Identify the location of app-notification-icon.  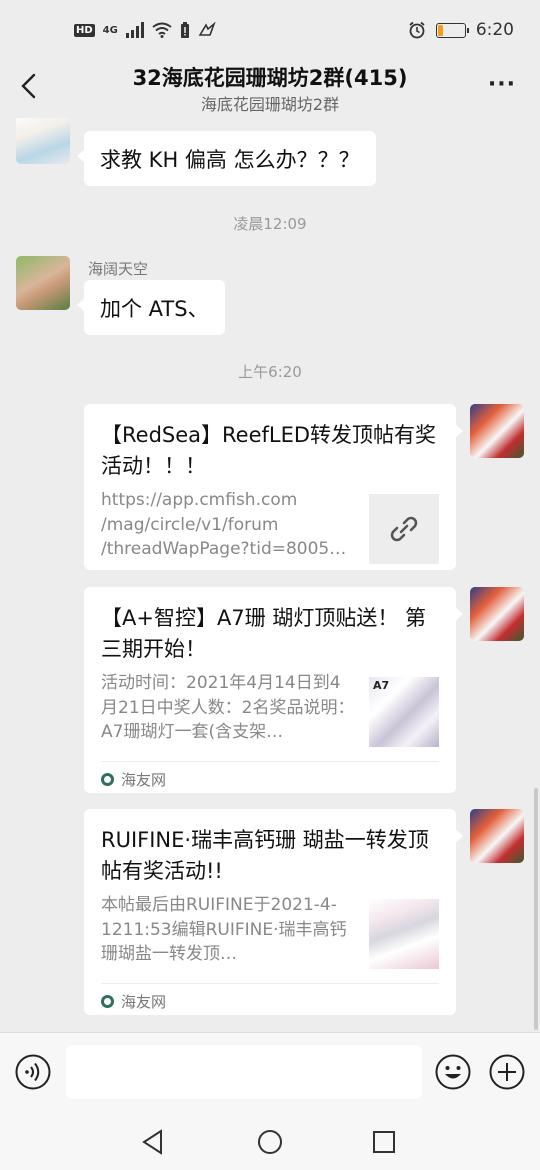
(207, 29).